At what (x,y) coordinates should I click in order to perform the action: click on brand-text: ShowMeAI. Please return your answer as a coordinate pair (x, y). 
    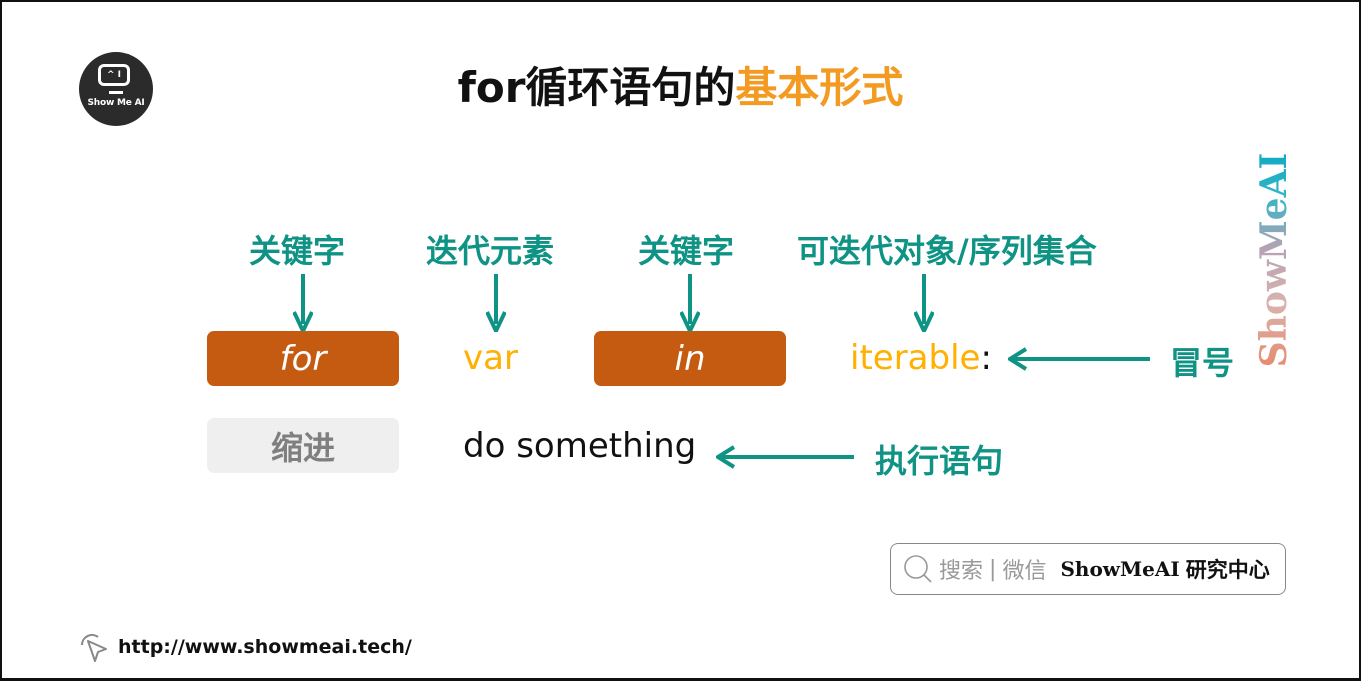
    Looking at the image, I should click on (1120, 569).